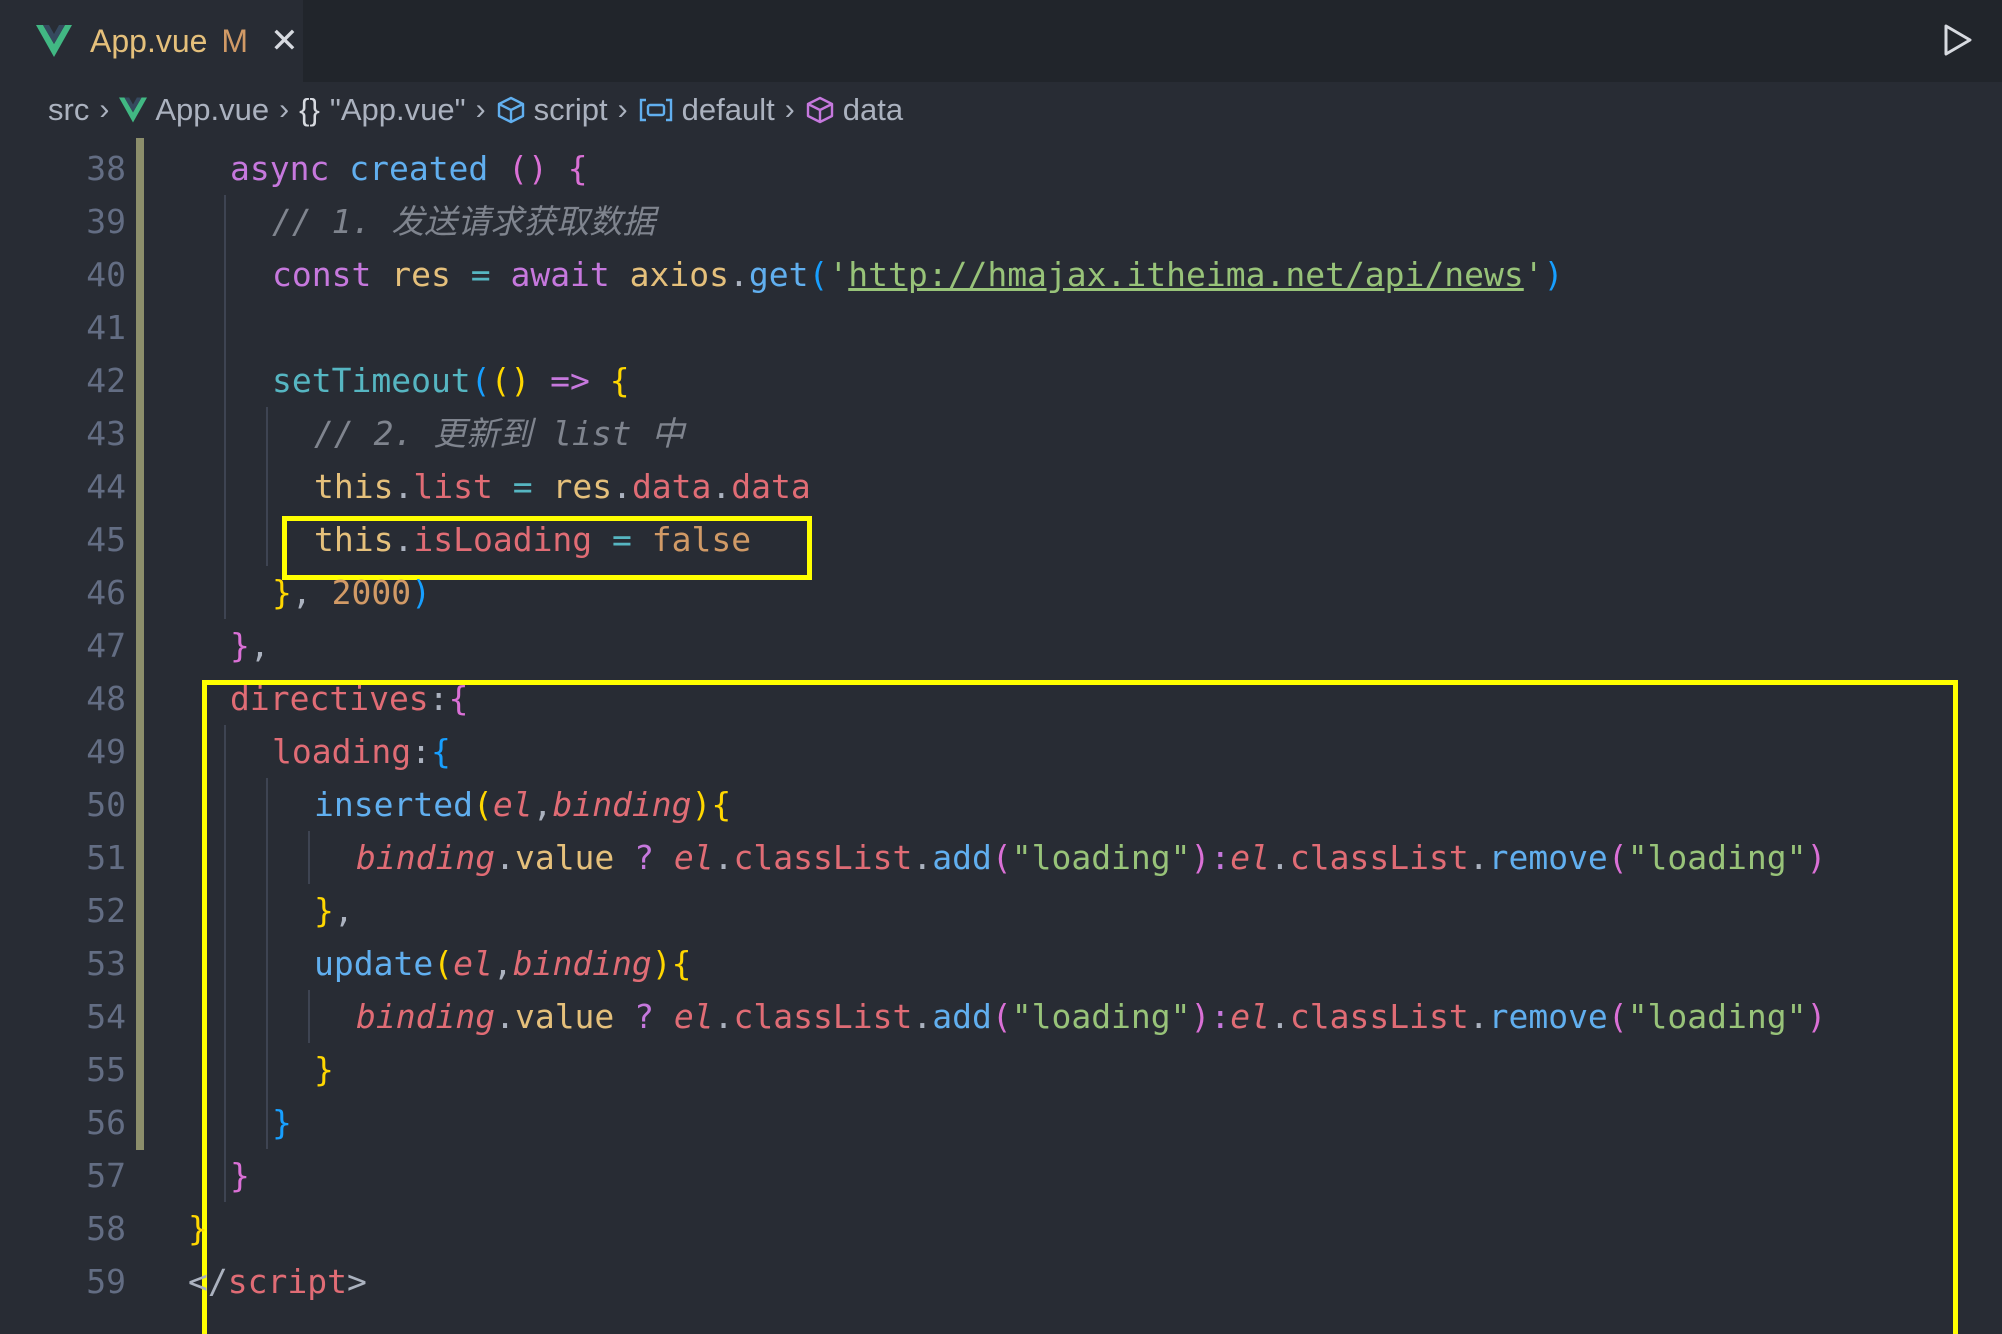 The image size is (2002, 1334). What do you see at coordinates (431, 274) in the screenshot?
I see `code-token: res` at bounding box center [431, 274].